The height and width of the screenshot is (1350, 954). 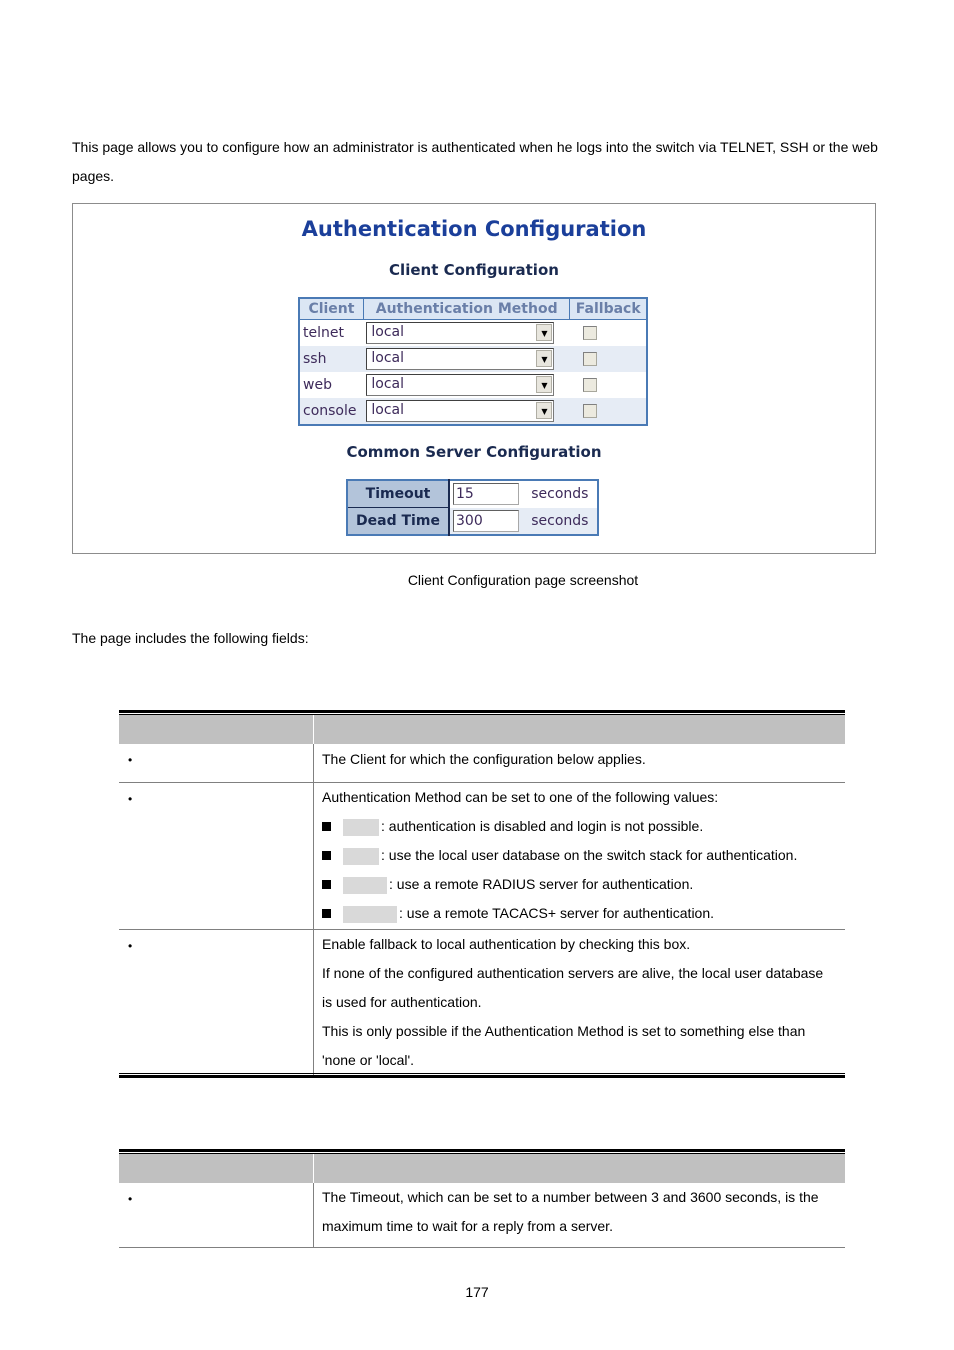 I want to click on col-header-client: Client, so click(x=331, y=309).